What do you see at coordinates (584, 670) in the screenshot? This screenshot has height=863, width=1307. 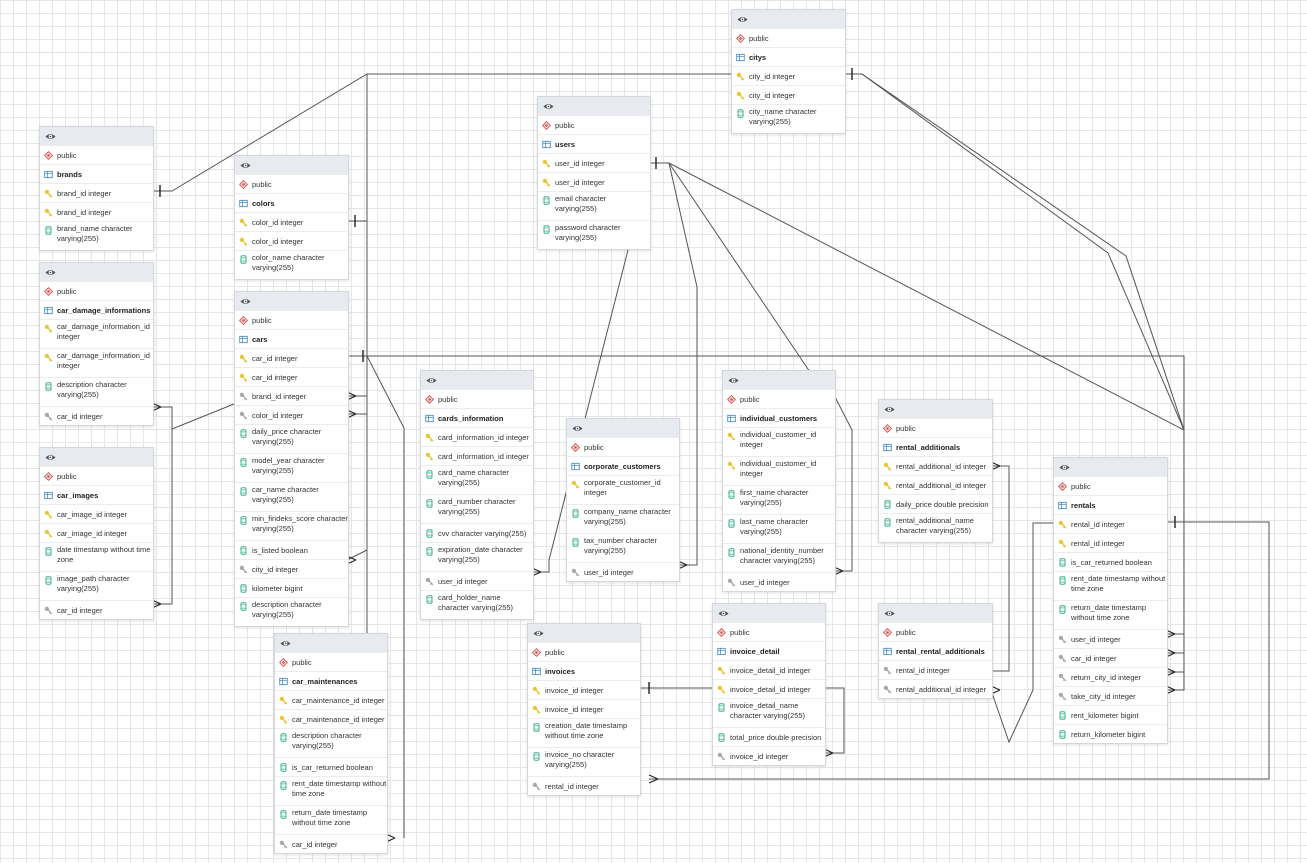 I see `table-name-row: invoices` at bounding box center [584, 670].